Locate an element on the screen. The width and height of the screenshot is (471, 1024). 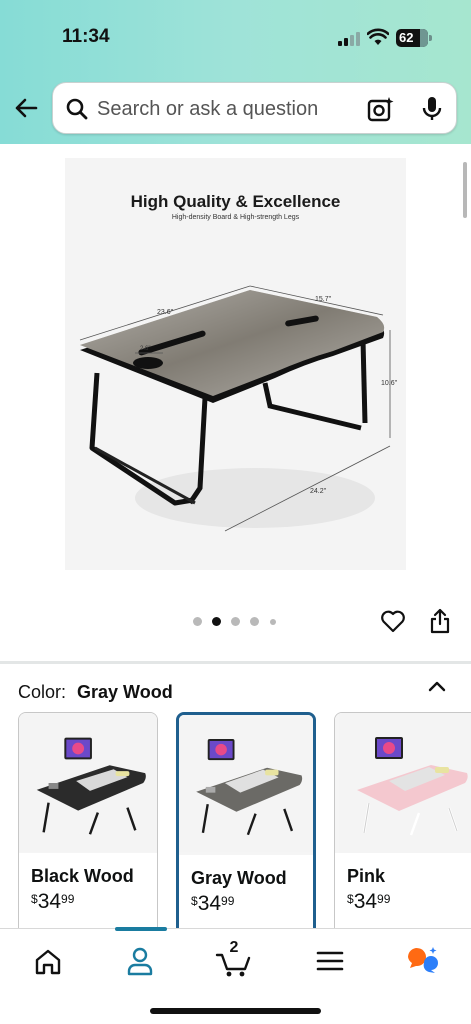
product-image-title: High Quality & Excellence is located at coordinates (235, 201).